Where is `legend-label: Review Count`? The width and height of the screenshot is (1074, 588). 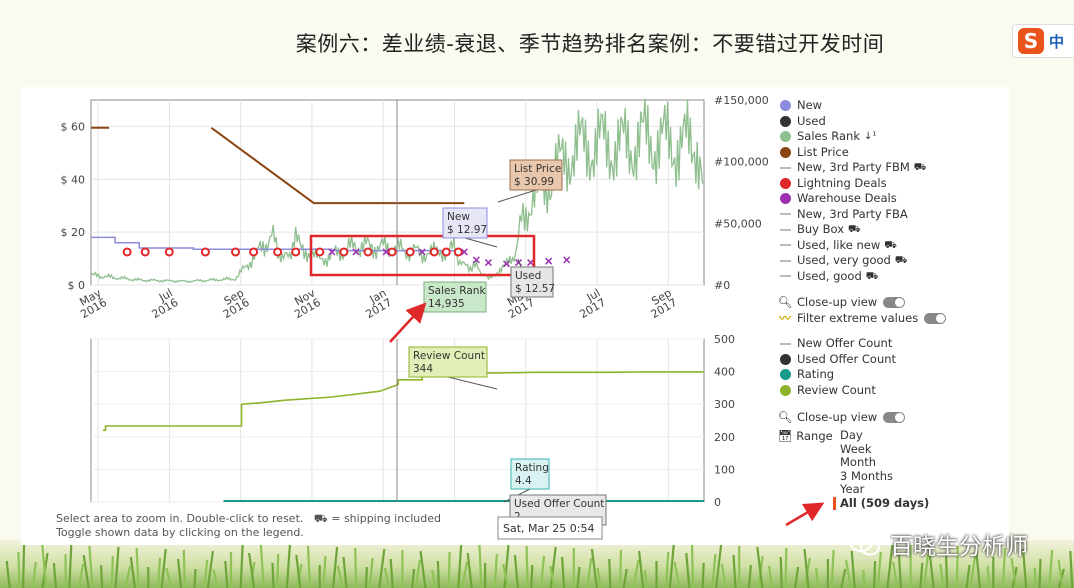 legend-label: Review Count is located at coordinates (836, 389).